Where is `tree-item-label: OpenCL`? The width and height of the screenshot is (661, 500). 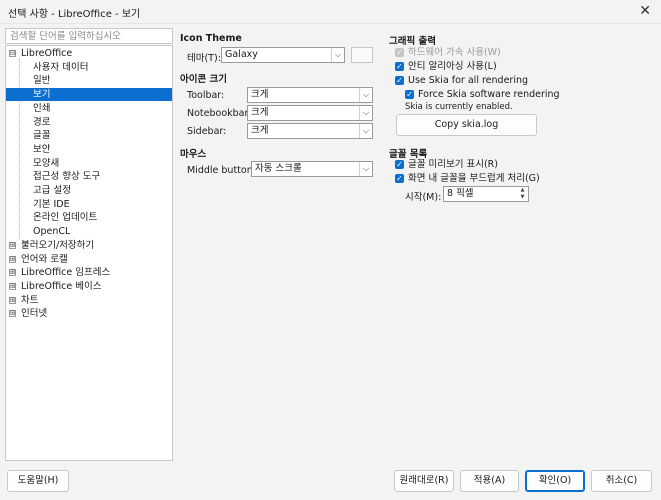 tree-item-label: OpenCL is located at coordinates (52, 232).